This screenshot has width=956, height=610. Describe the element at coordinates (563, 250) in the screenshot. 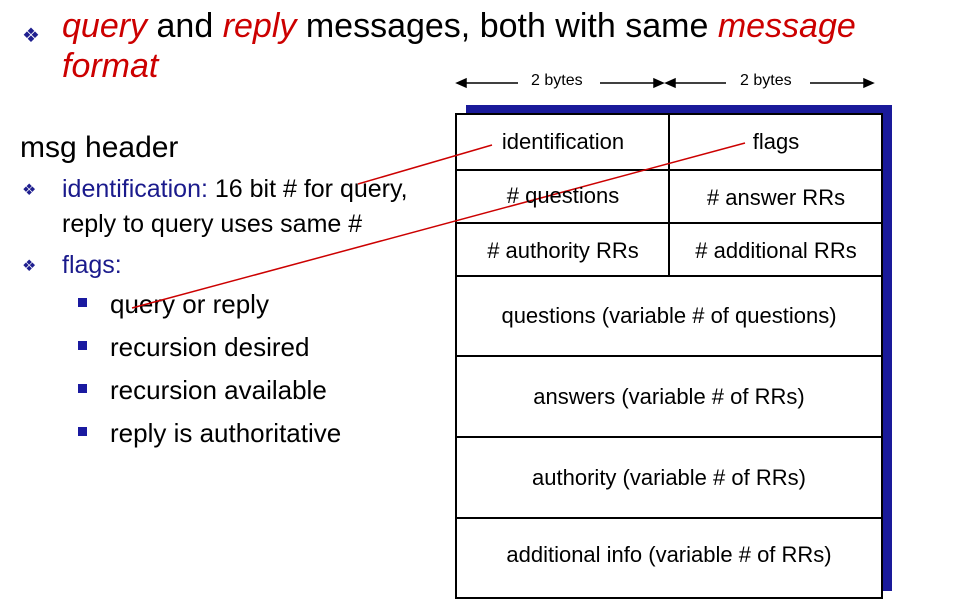

I see `field-authority-rrs: # authority RRs` at that location.